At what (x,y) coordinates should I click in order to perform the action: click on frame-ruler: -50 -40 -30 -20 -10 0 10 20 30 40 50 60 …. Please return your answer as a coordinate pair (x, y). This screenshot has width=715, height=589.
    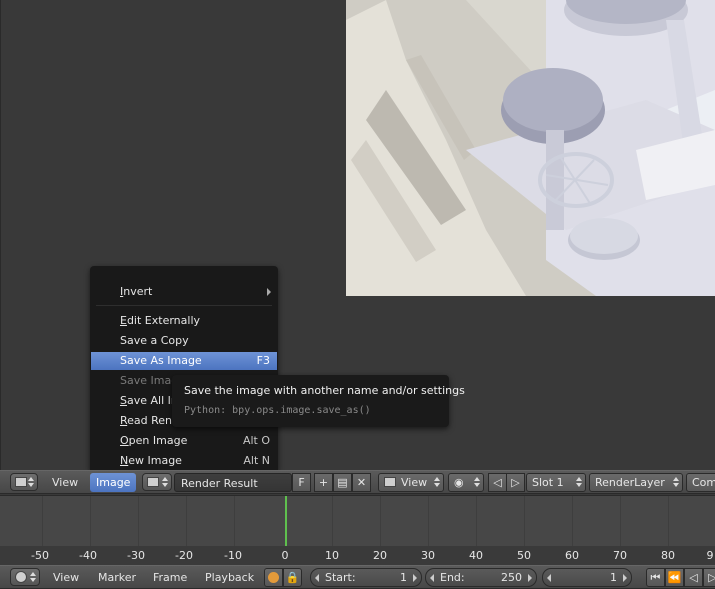
    Looking at the image, I should click on (357, 556).